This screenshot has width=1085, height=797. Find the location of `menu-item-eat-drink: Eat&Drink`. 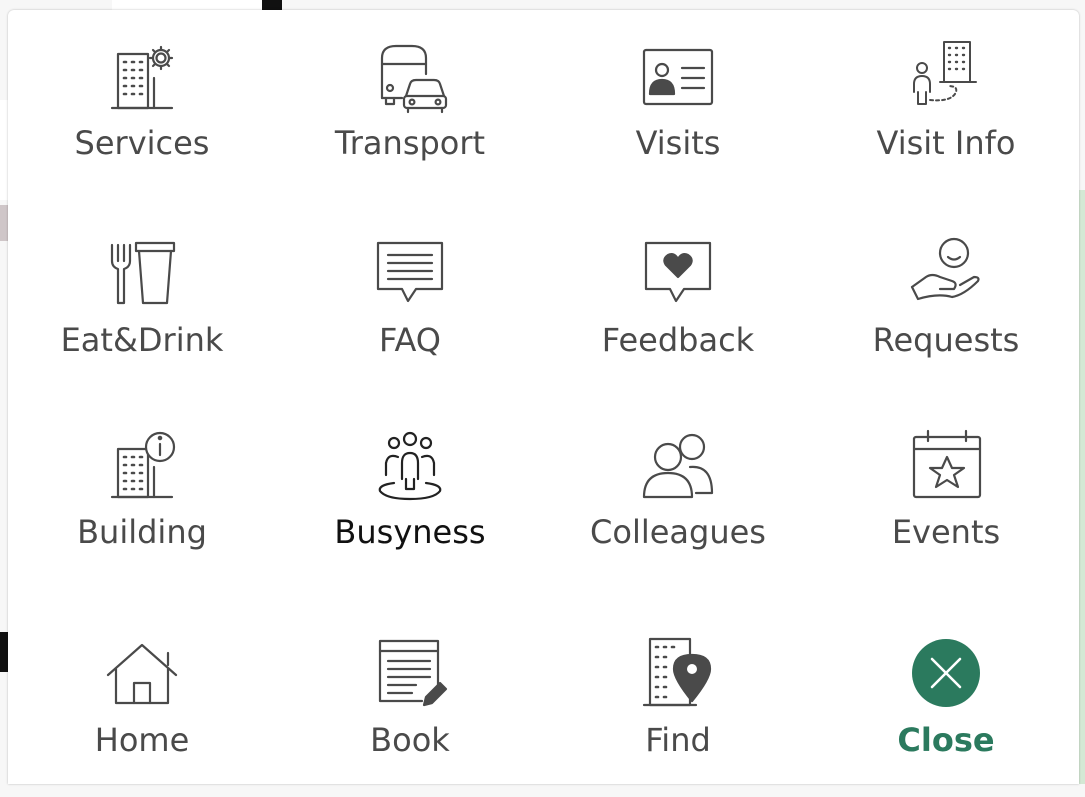

menu-item-eat-drink: Eat&Drink is located at coordinates (142, 302).